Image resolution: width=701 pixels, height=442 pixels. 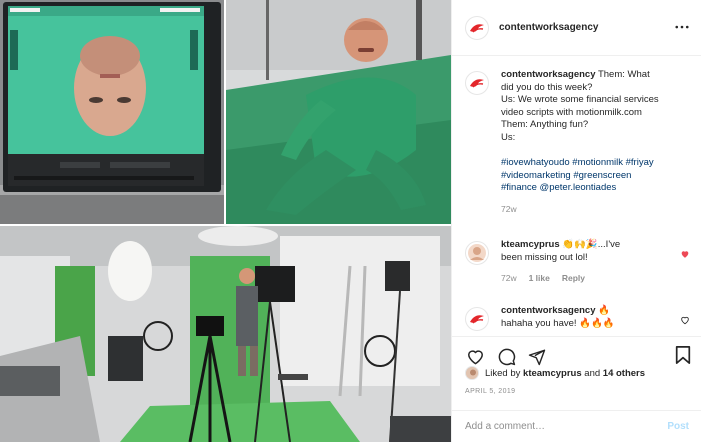 I want to click on comment-likes-count: 1 like, so click(x=539, y=278).